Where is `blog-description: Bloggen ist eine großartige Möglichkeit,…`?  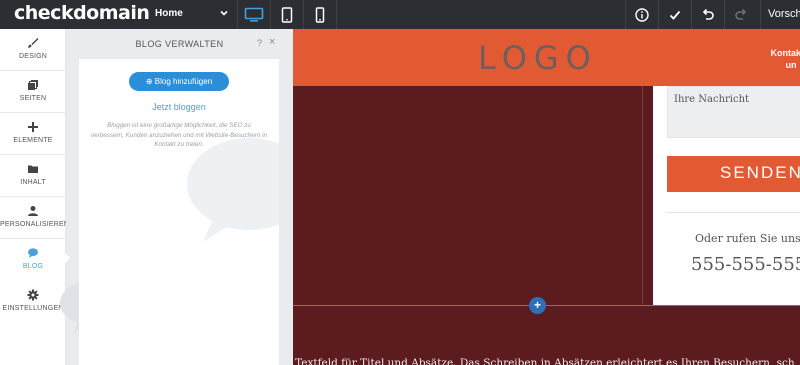
blog-description: Bloggen ist eine großartige Möglichkeit,… is located at coordinates (179, 135).